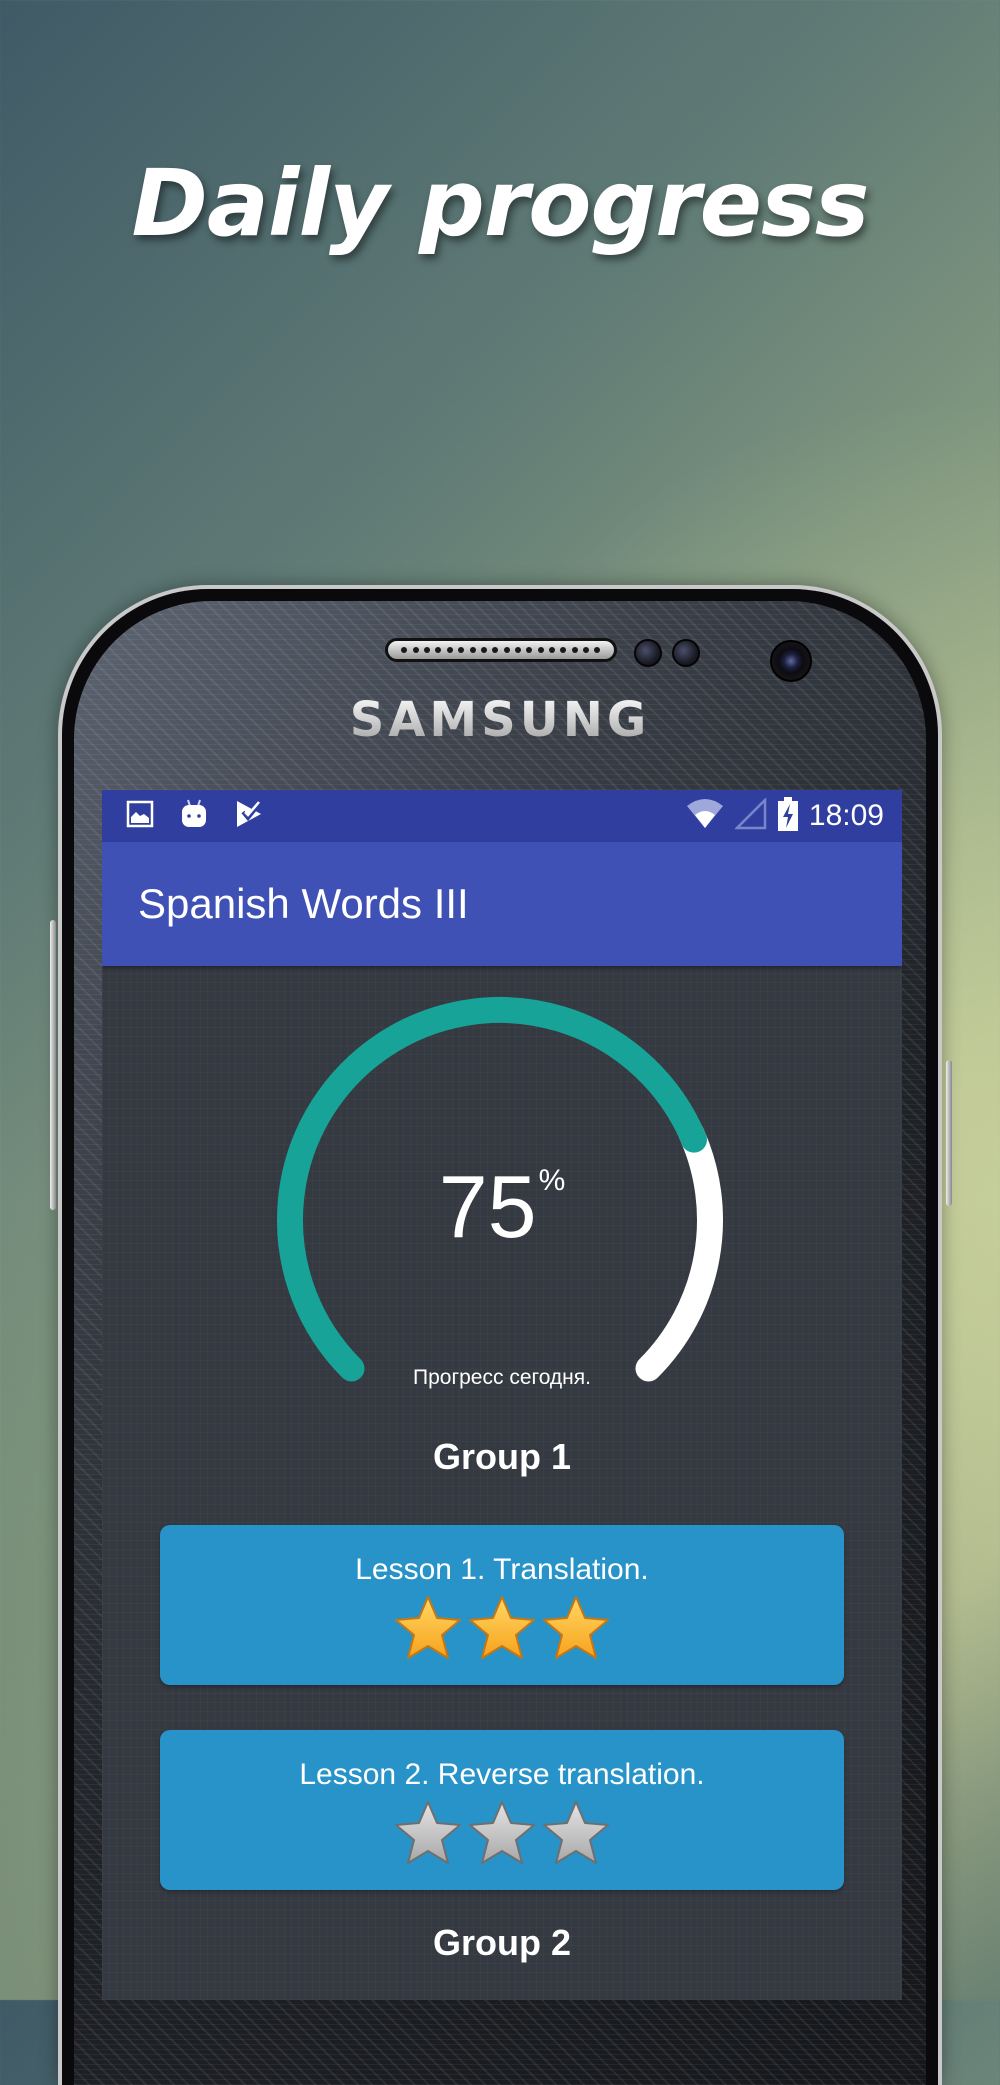 The image size is (1000, 2085). What do you see at coordinates (648, 653) in the screenshot?
I see `proximity-sensor` at bounding box center [648, 653].